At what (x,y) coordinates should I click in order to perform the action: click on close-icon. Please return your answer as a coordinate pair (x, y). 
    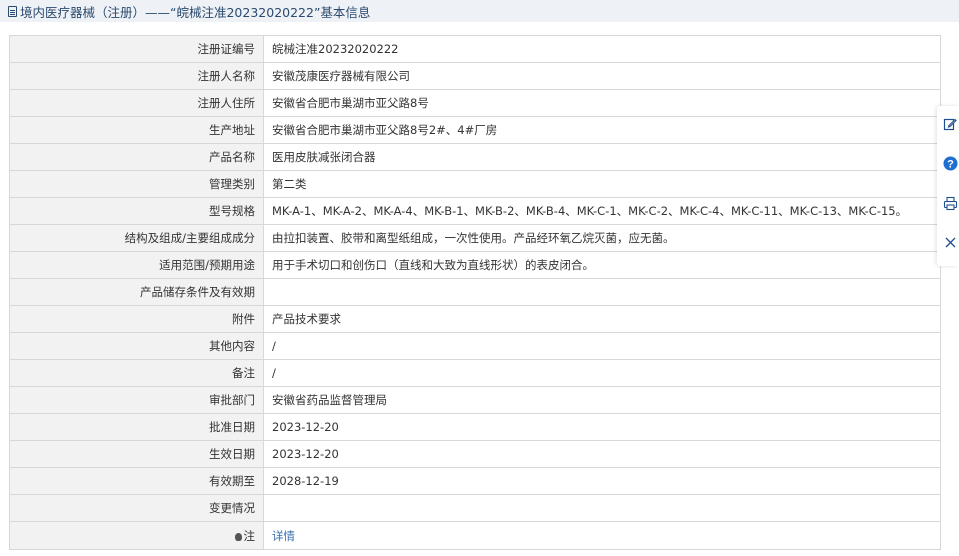
    Looking at the image, I should click on (950, 242).